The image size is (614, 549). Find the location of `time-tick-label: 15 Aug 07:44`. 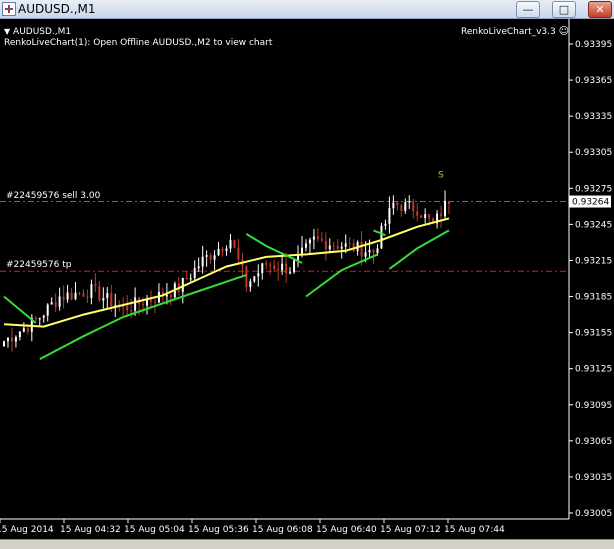

time-tick-label: 15 Aug 07:44 is located at coordinates (474, 530).